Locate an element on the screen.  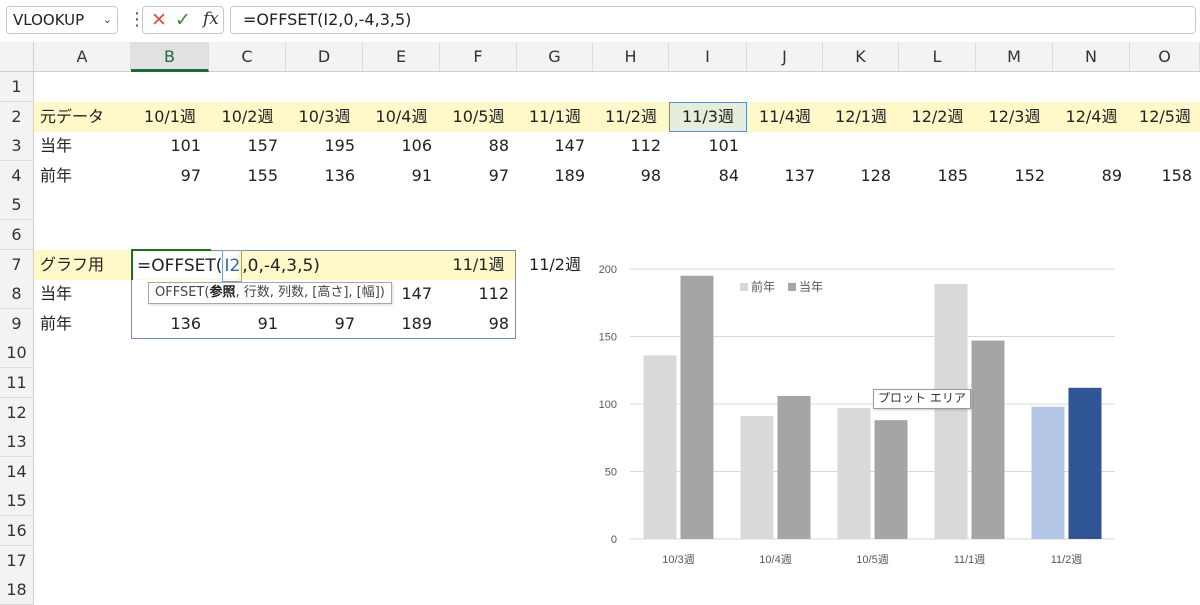
cell-prior-year-value: 91 is located at coordinates (401, 176).